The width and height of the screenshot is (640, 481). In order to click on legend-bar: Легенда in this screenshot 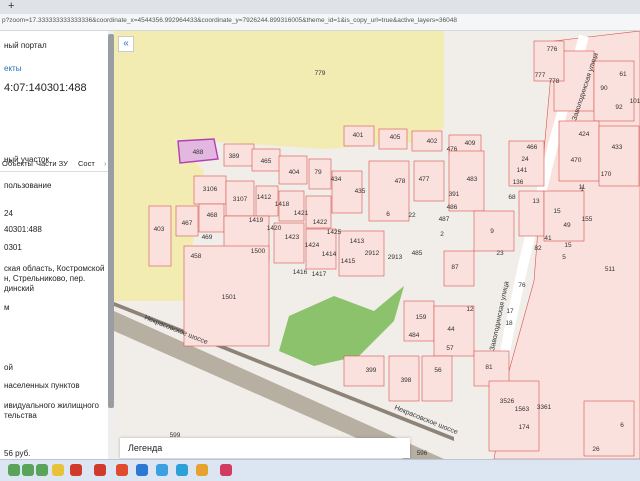, I will do `click(265, 448)`.